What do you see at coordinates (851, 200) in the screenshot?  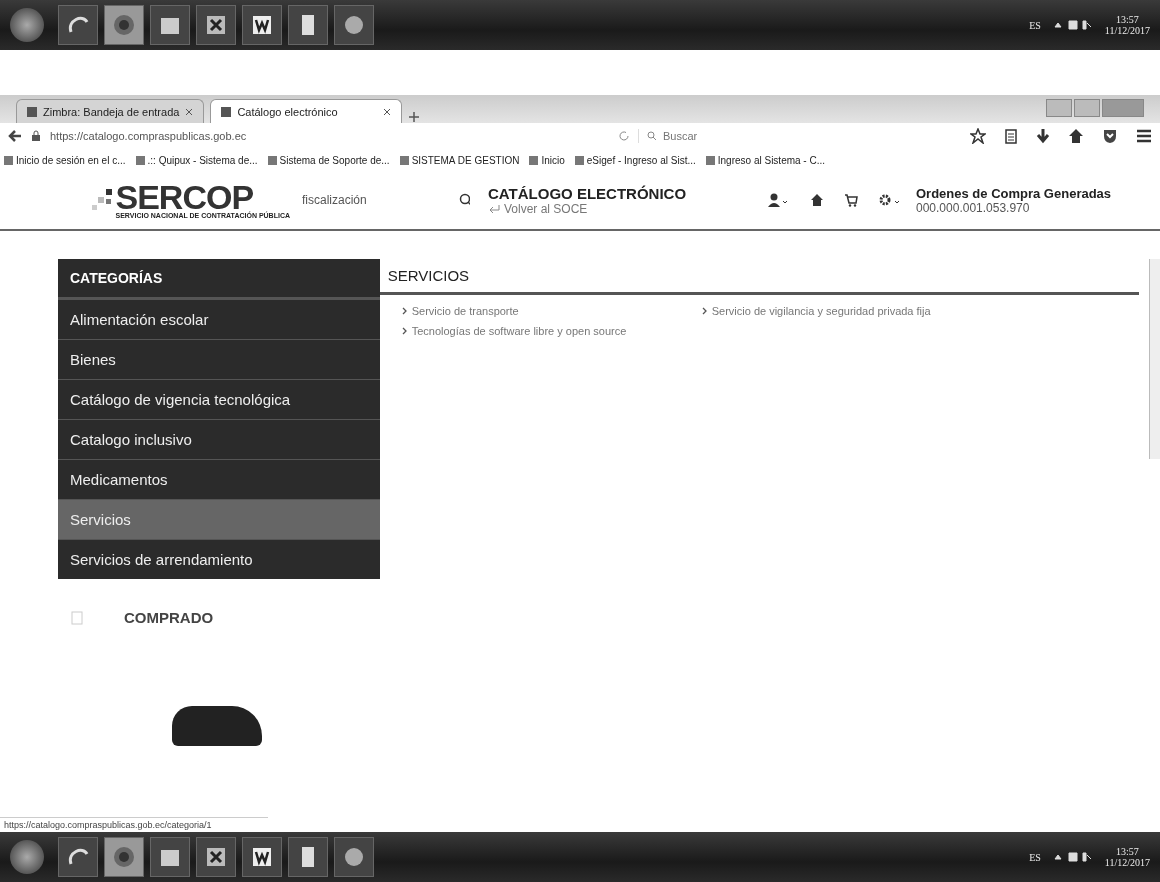 I see `cart-icon` at bounding box center [851, 200].